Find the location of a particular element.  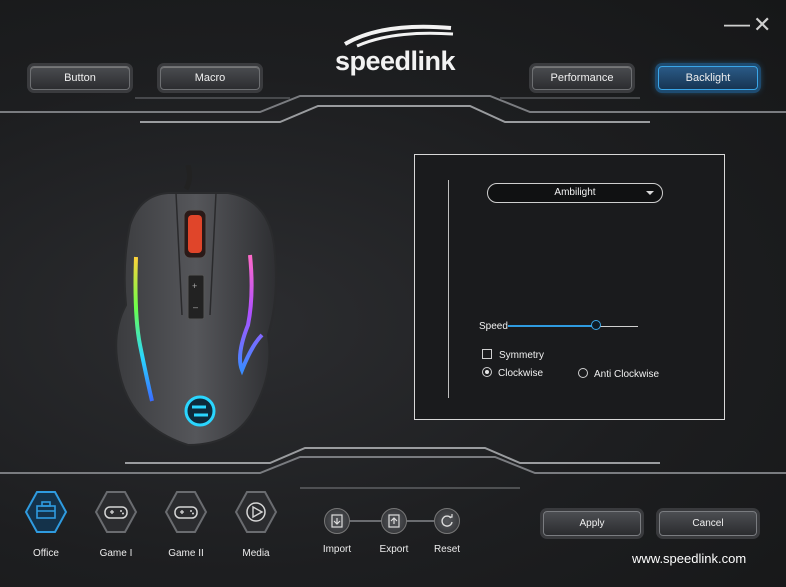

profile-media: Media is located at coordinates (256, 524).